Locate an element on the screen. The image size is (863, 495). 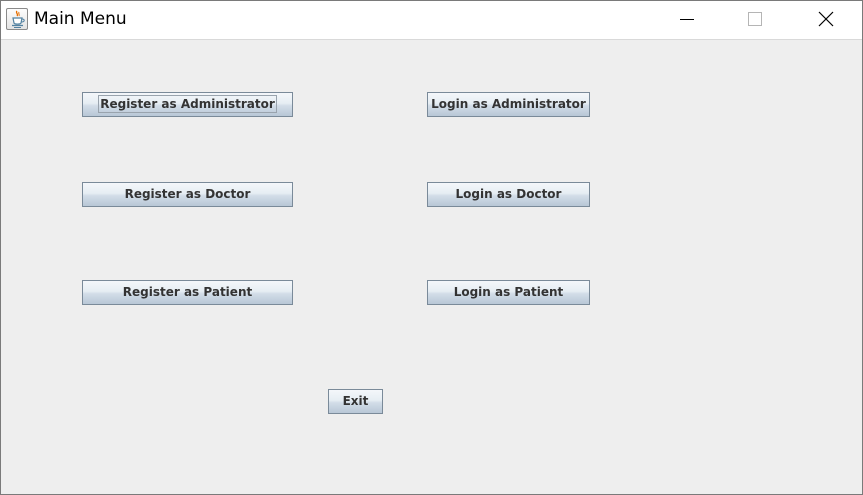
login-doctor-button: Login as Doctor is located at coordinates (508, 194).